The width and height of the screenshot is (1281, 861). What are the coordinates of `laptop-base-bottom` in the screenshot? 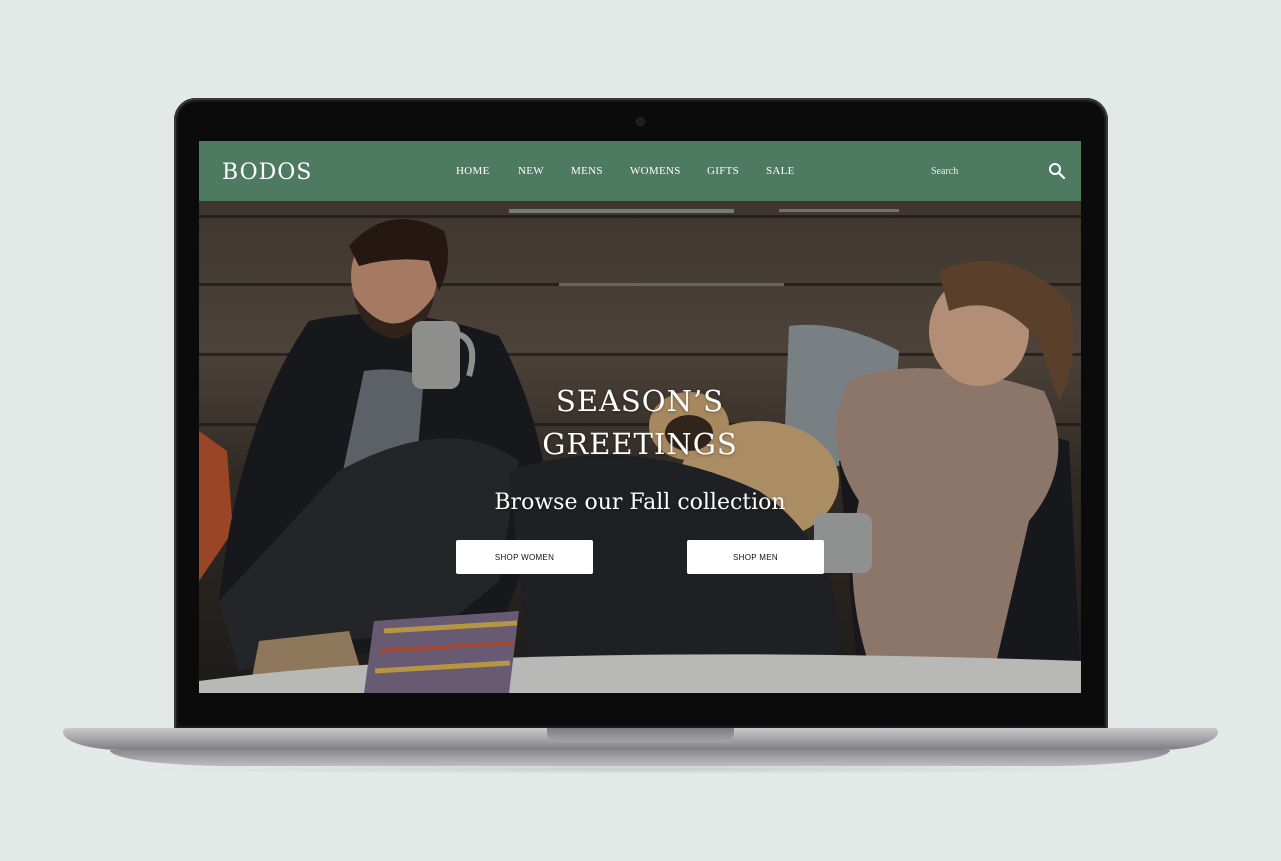 It's located at (640, 758).